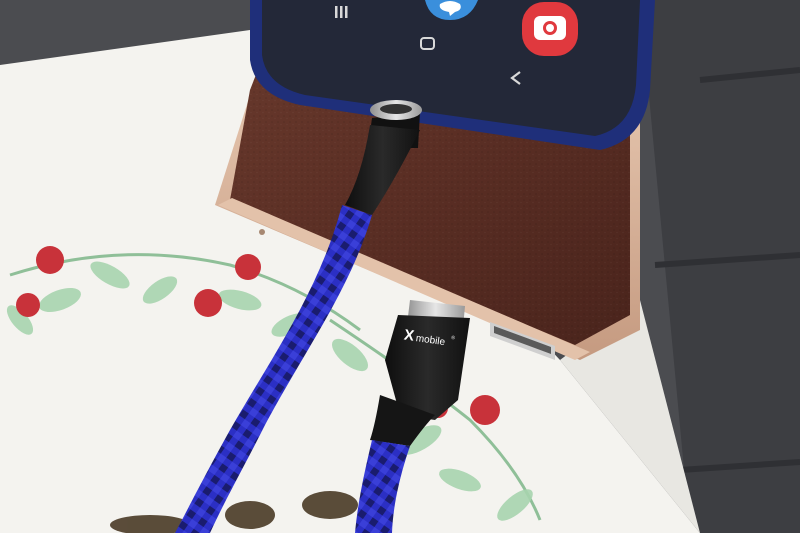  I want to click on recent-apps-button, so click(341, 12).